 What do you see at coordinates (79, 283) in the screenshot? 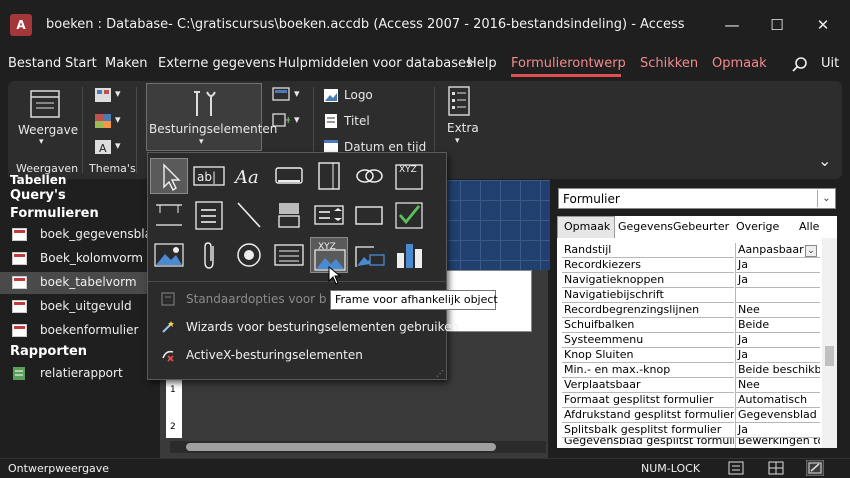
I see `nav-item-selected: boek_tabelvorm` at bounding box center [79, 283].